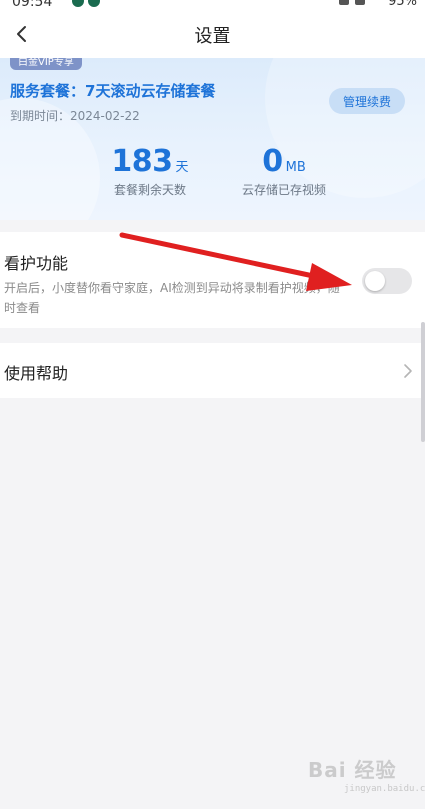 Image resolution: width=425 pixels, height=809 pixels. Describe the element at coordinates (387, 281) in the screenshot. I see `care-feature-toggle` at that location.